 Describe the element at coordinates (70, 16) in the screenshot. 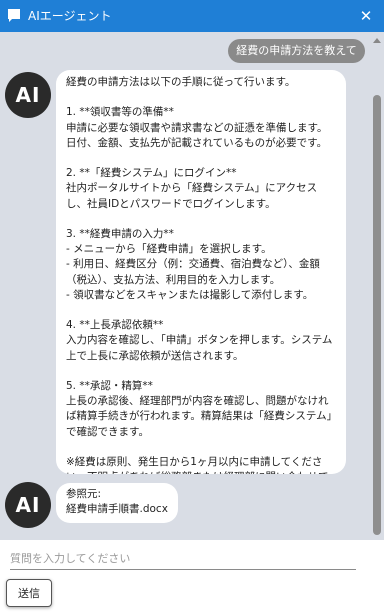

I see `window-title: AIエージェント` at that location.